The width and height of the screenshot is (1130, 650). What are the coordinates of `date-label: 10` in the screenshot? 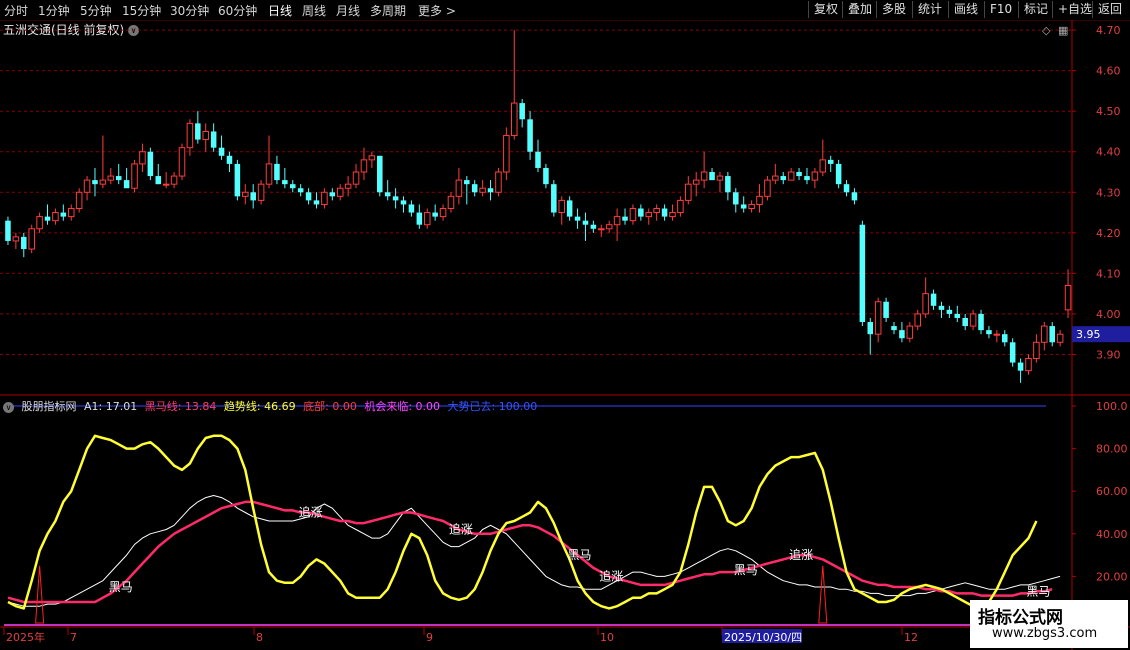 It's located at (607, 637).